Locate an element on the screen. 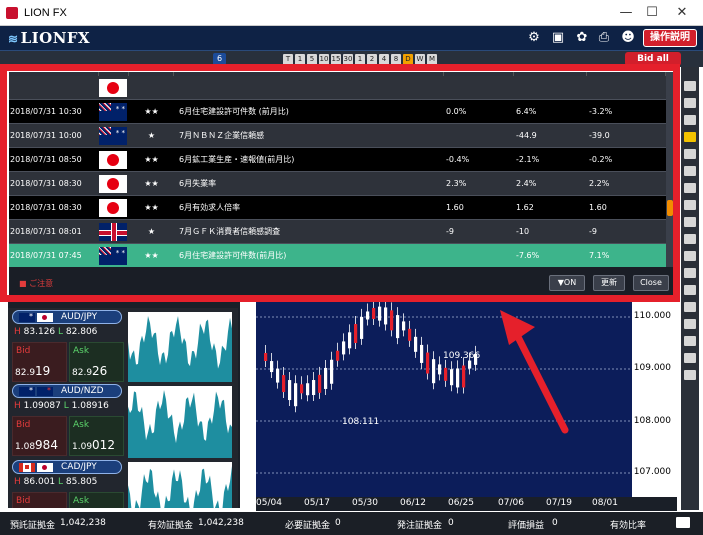  nz-flag-icon is located at coordinates (45, 391).